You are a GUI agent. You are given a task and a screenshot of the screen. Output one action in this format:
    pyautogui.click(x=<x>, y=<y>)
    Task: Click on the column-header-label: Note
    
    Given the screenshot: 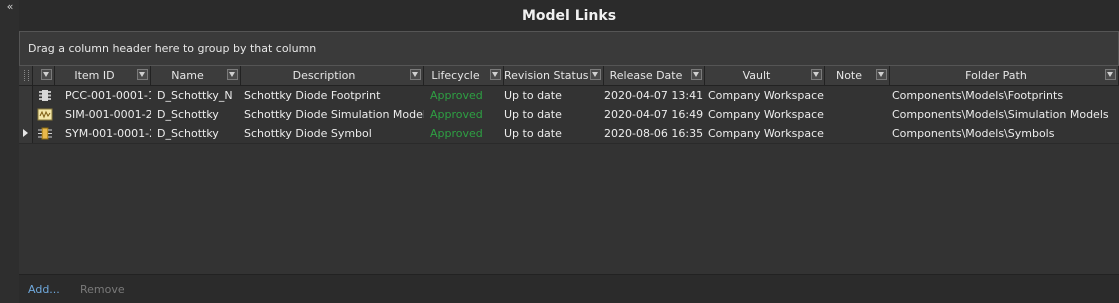 What is the action you would take?
    pyautogui.click(x=849, y=75)
    